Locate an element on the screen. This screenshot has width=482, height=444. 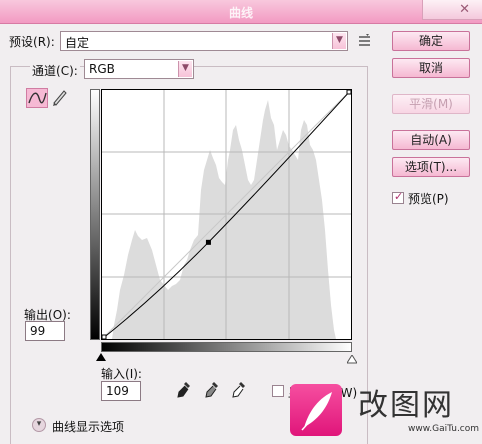
feather-logo-icon is located at coordinates (316, 410).